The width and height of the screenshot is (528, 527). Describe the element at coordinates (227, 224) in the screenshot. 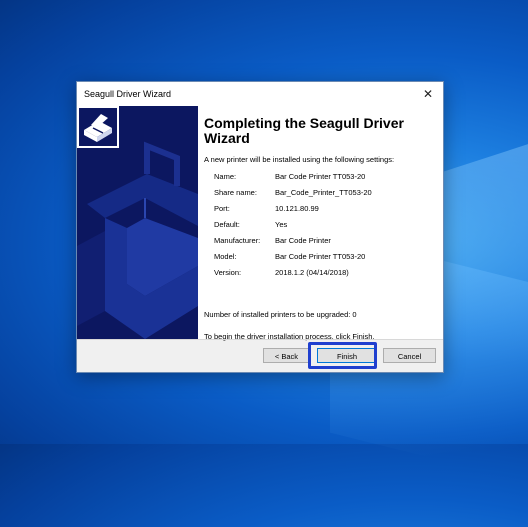

I see `setting-label: Default:` at that location.